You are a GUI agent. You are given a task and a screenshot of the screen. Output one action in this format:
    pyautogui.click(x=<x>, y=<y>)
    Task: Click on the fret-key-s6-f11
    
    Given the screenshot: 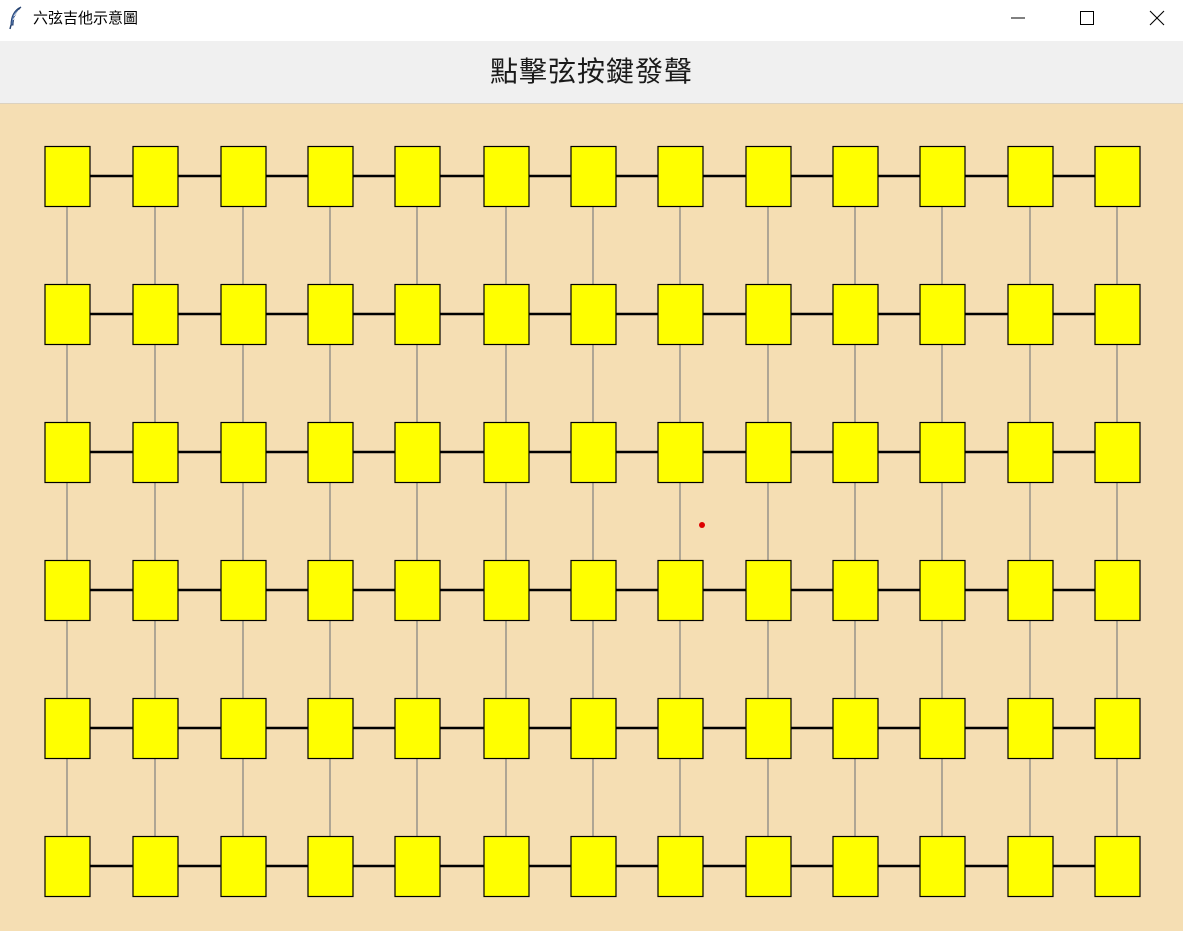 What is the action you would take?
    pyautogui.click(x=942, y=866)
    